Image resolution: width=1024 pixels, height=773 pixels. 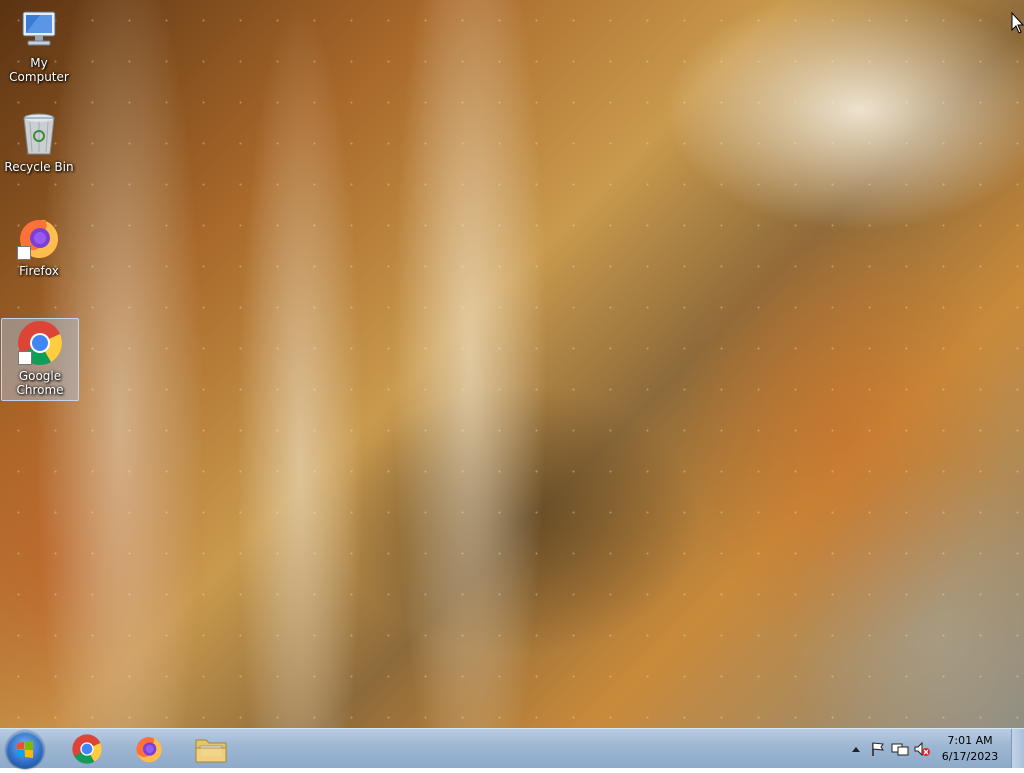 I want to click on recycle-bin-icon, so click(x=39, y=134).